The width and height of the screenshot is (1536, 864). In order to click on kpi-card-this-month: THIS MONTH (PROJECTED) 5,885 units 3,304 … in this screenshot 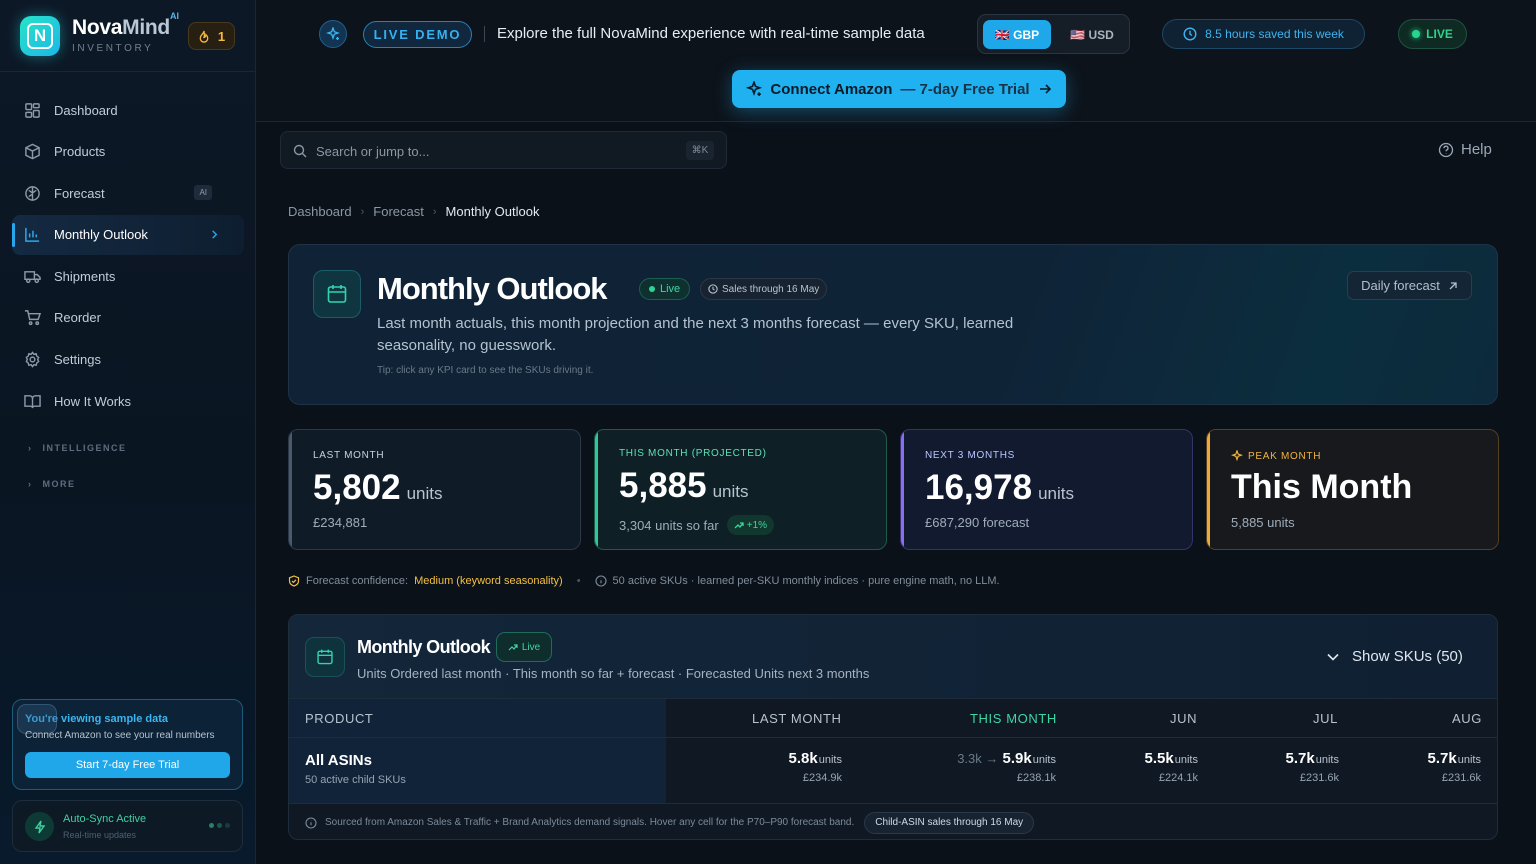, I will do `click(740, 489)`.